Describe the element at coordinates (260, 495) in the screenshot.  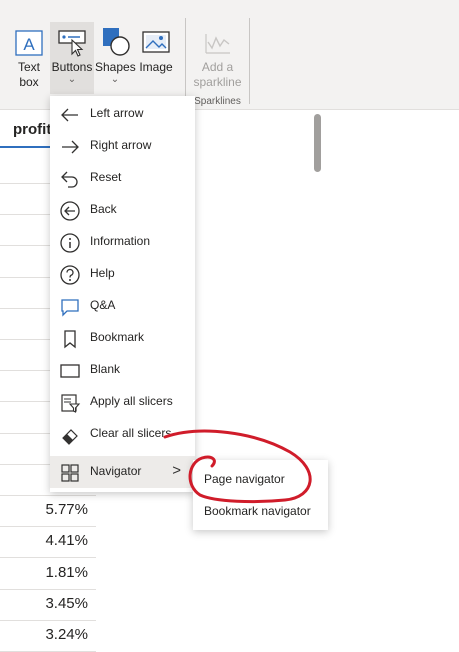
I see `navigator-submenu: Page navigator Bookmark navigator` at that location.